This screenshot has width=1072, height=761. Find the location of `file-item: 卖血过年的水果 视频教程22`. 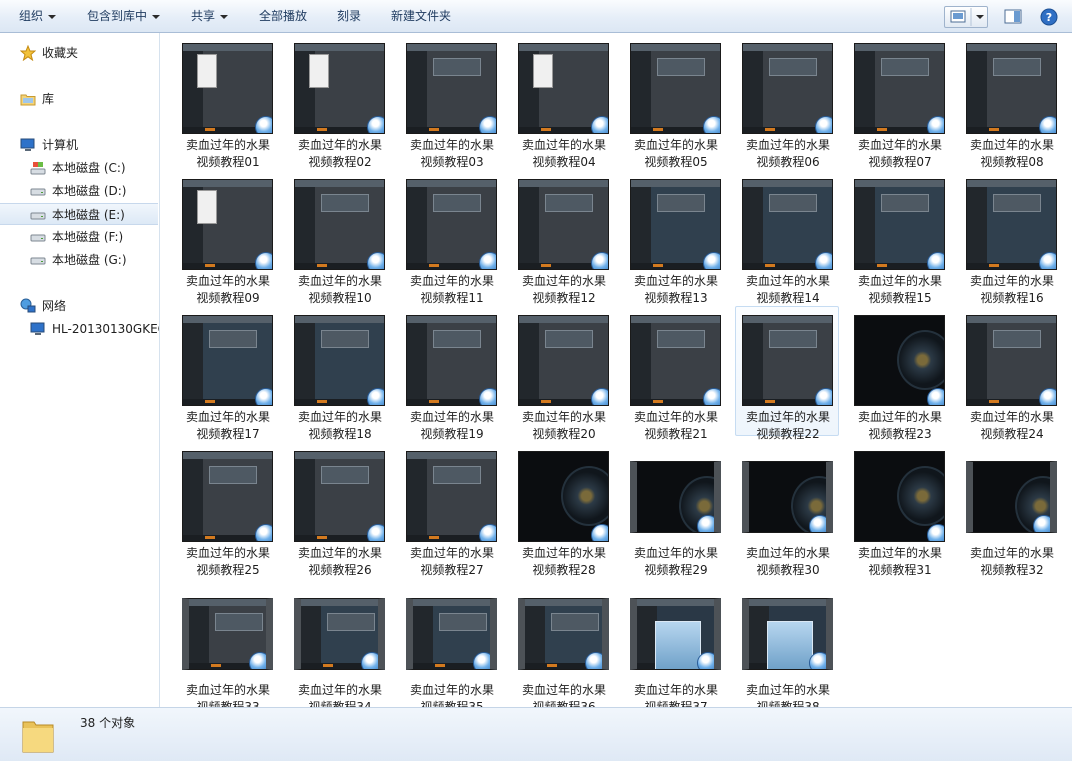

file-item: 卖血过年的水果 视频教程22 is located at coordinates (787, 373).